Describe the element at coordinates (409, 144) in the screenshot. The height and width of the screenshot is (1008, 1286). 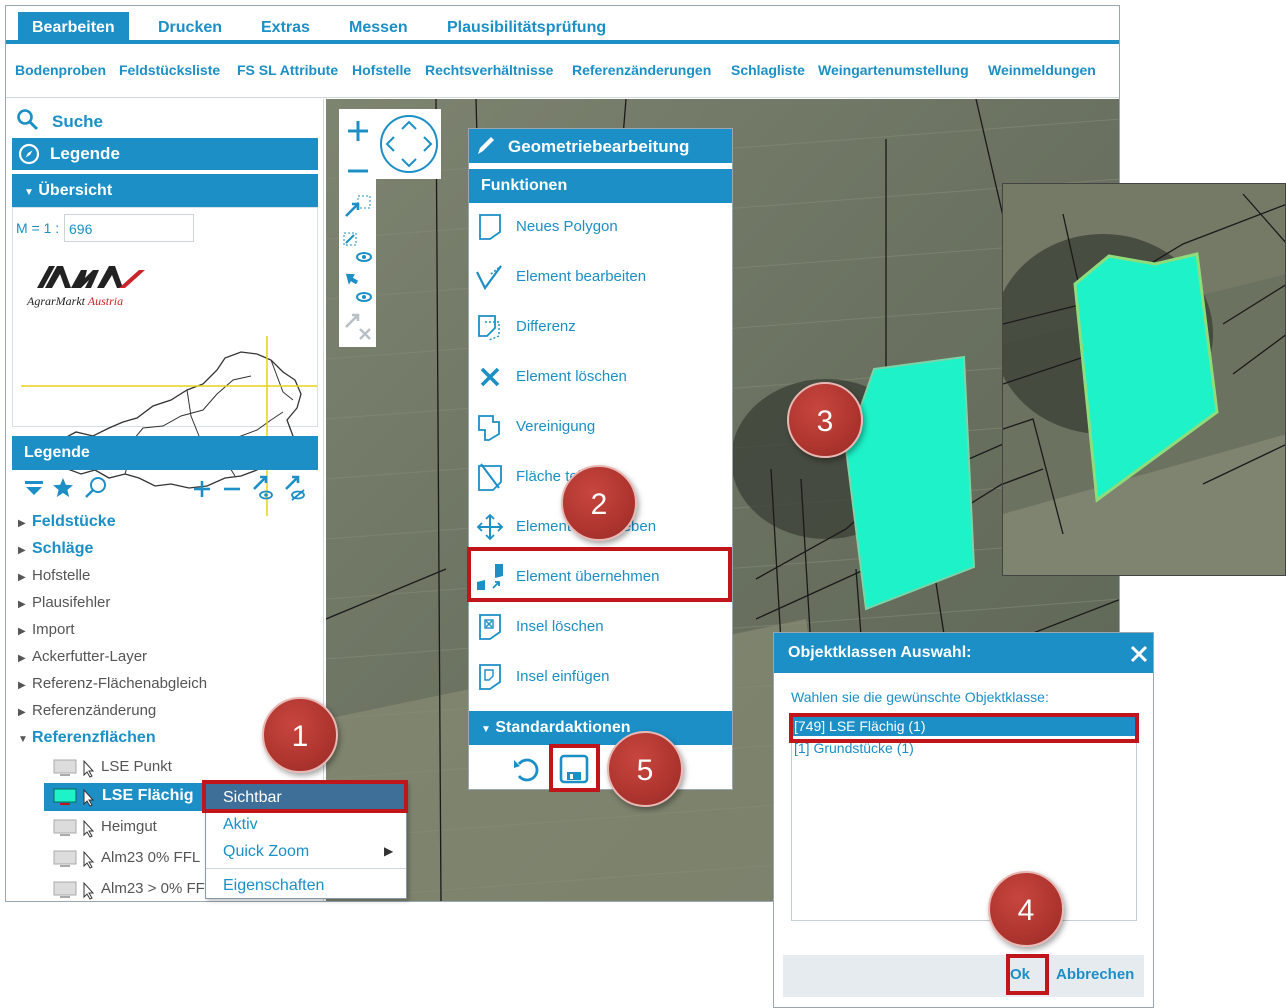
I see `pan-control-icon` at that location.